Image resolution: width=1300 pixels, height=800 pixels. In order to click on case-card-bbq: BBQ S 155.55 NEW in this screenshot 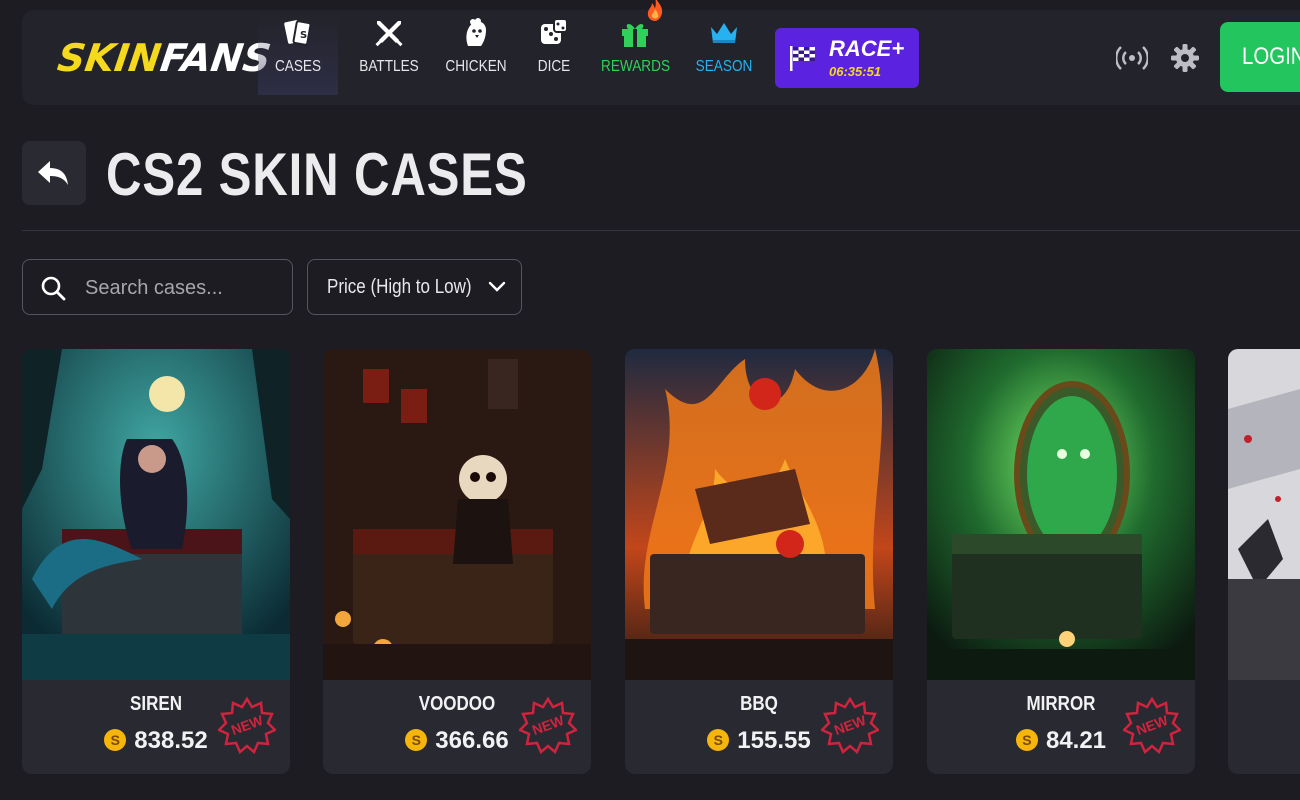, I will do `click(759, 561)`.